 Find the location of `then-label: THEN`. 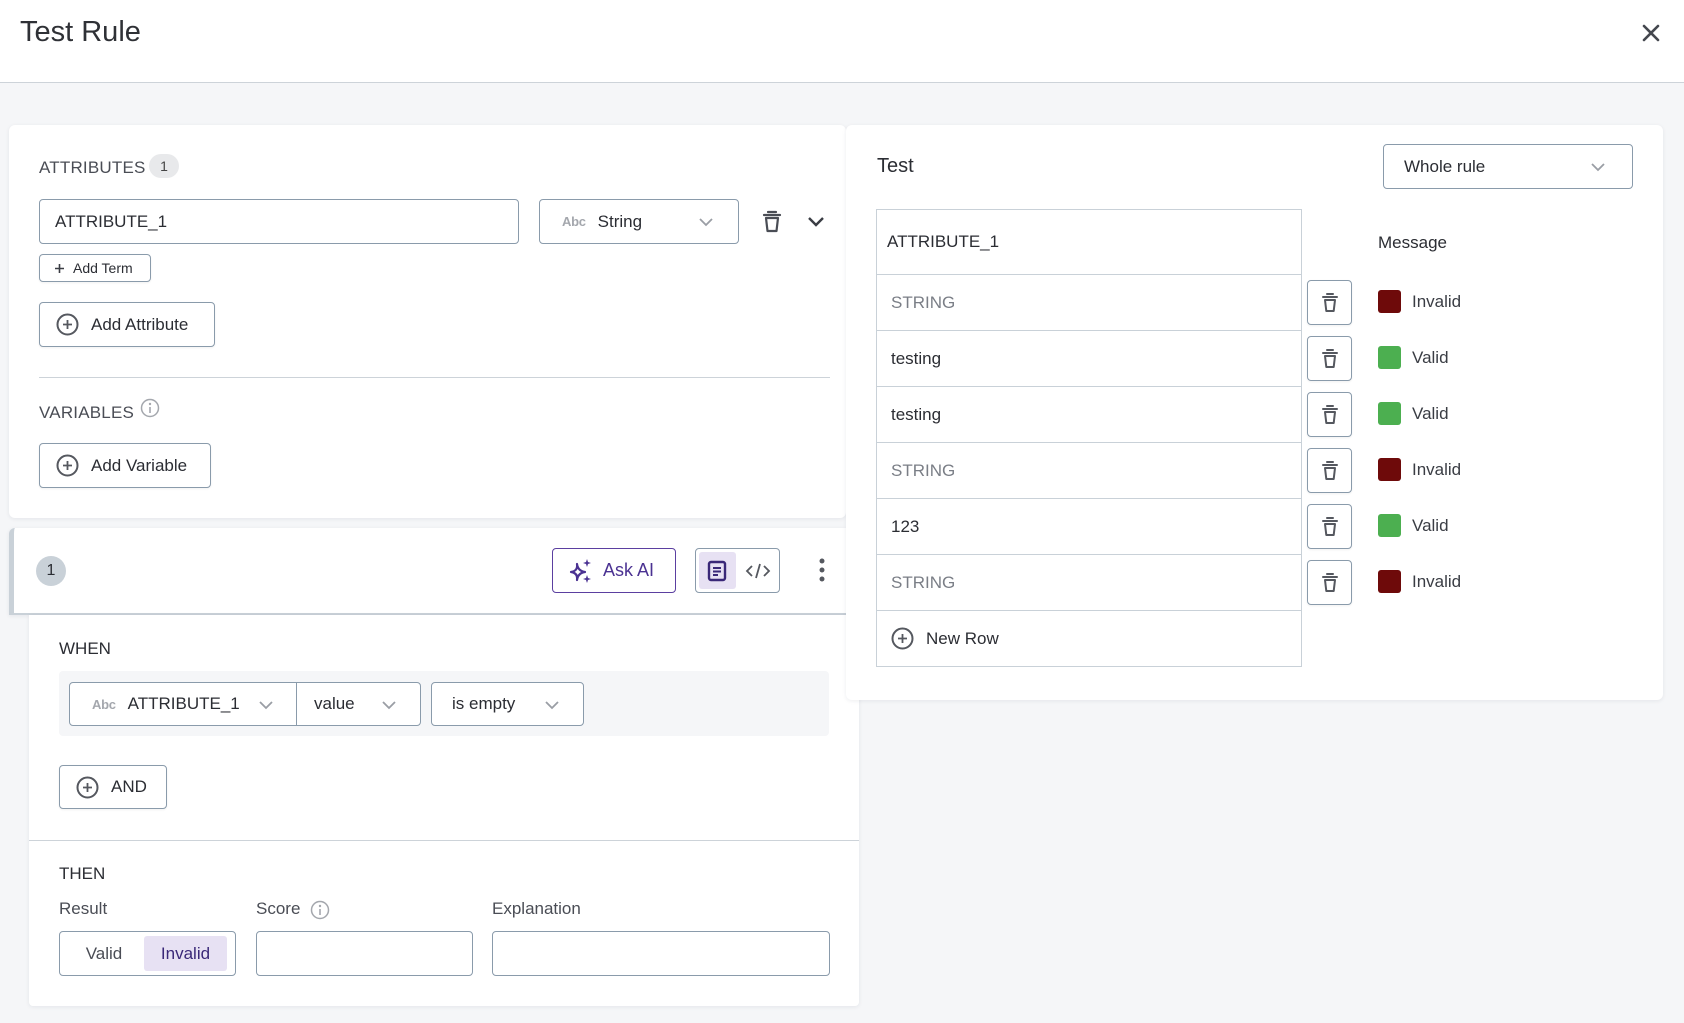

then-label: THEN is located at coordinates (82, 873).